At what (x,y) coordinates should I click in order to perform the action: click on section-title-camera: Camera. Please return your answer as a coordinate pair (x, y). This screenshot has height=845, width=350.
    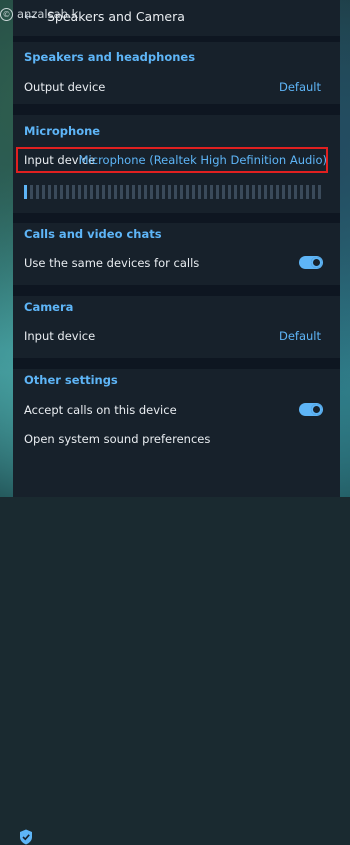
    Looking at the image, I should click on (49, 307).